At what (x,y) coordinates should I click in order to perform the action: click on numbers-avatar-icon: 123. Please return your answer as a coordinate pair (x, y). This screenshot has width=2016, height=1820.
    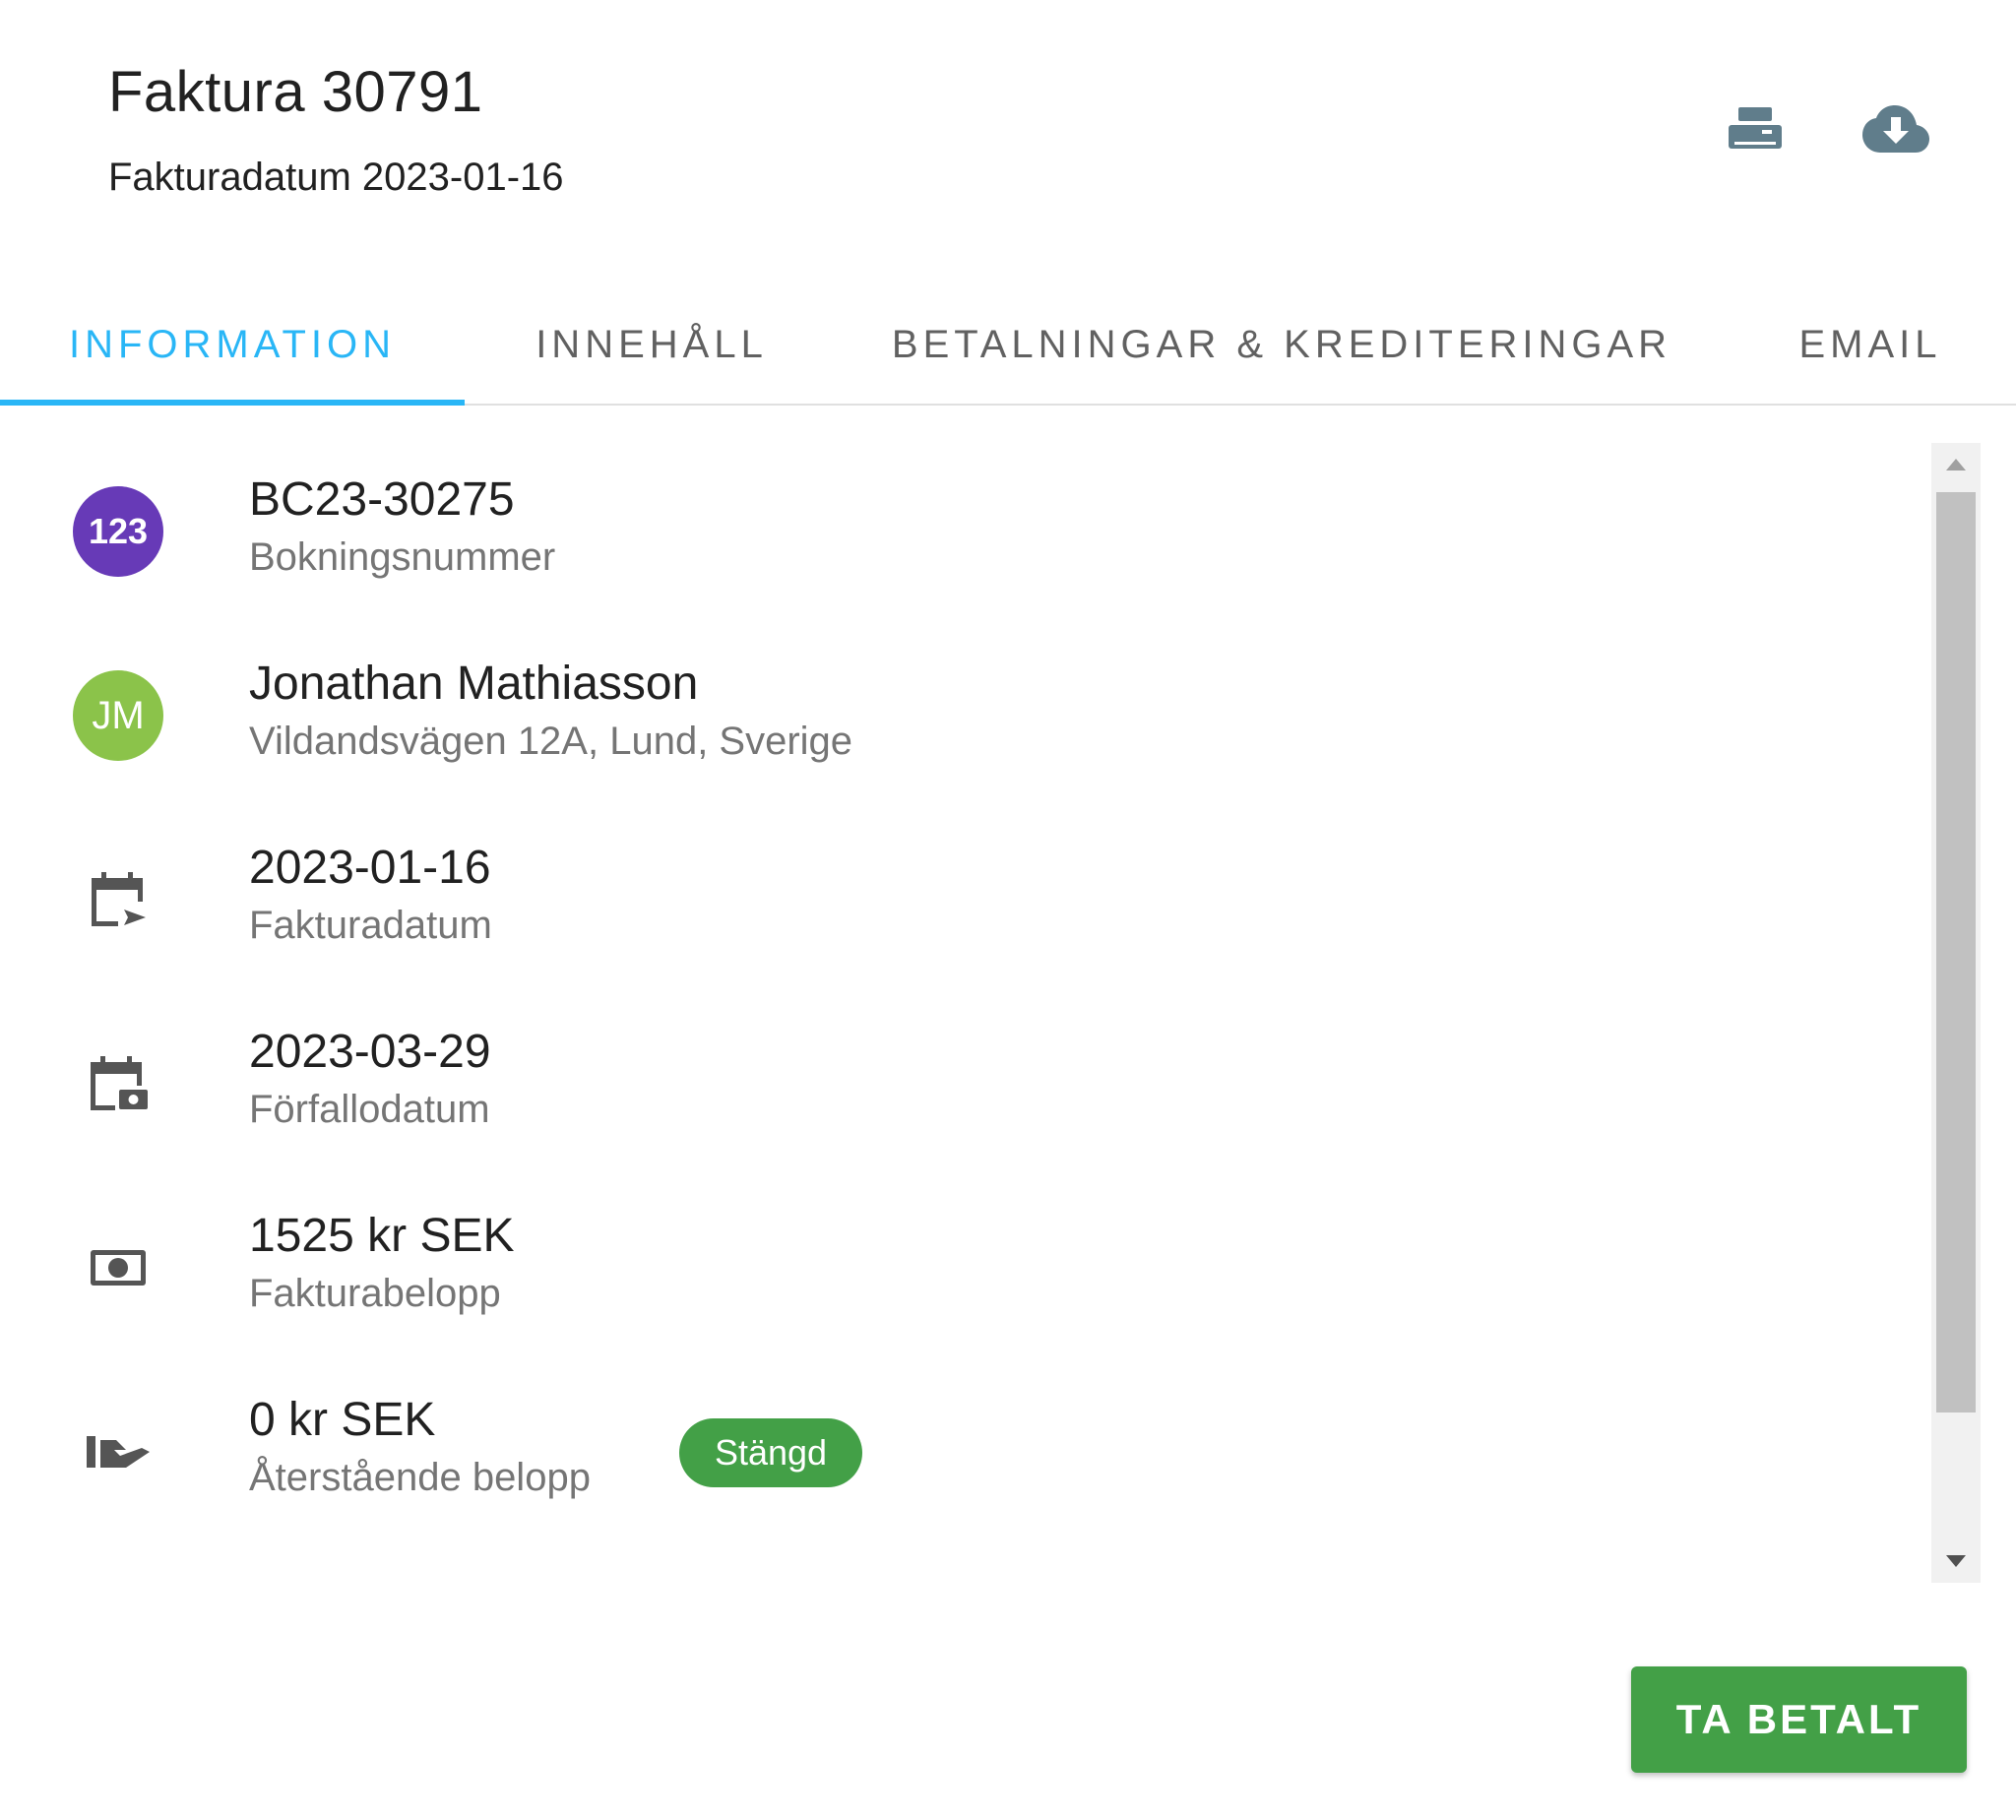
    Looking at the image, I should click on (118, 531).